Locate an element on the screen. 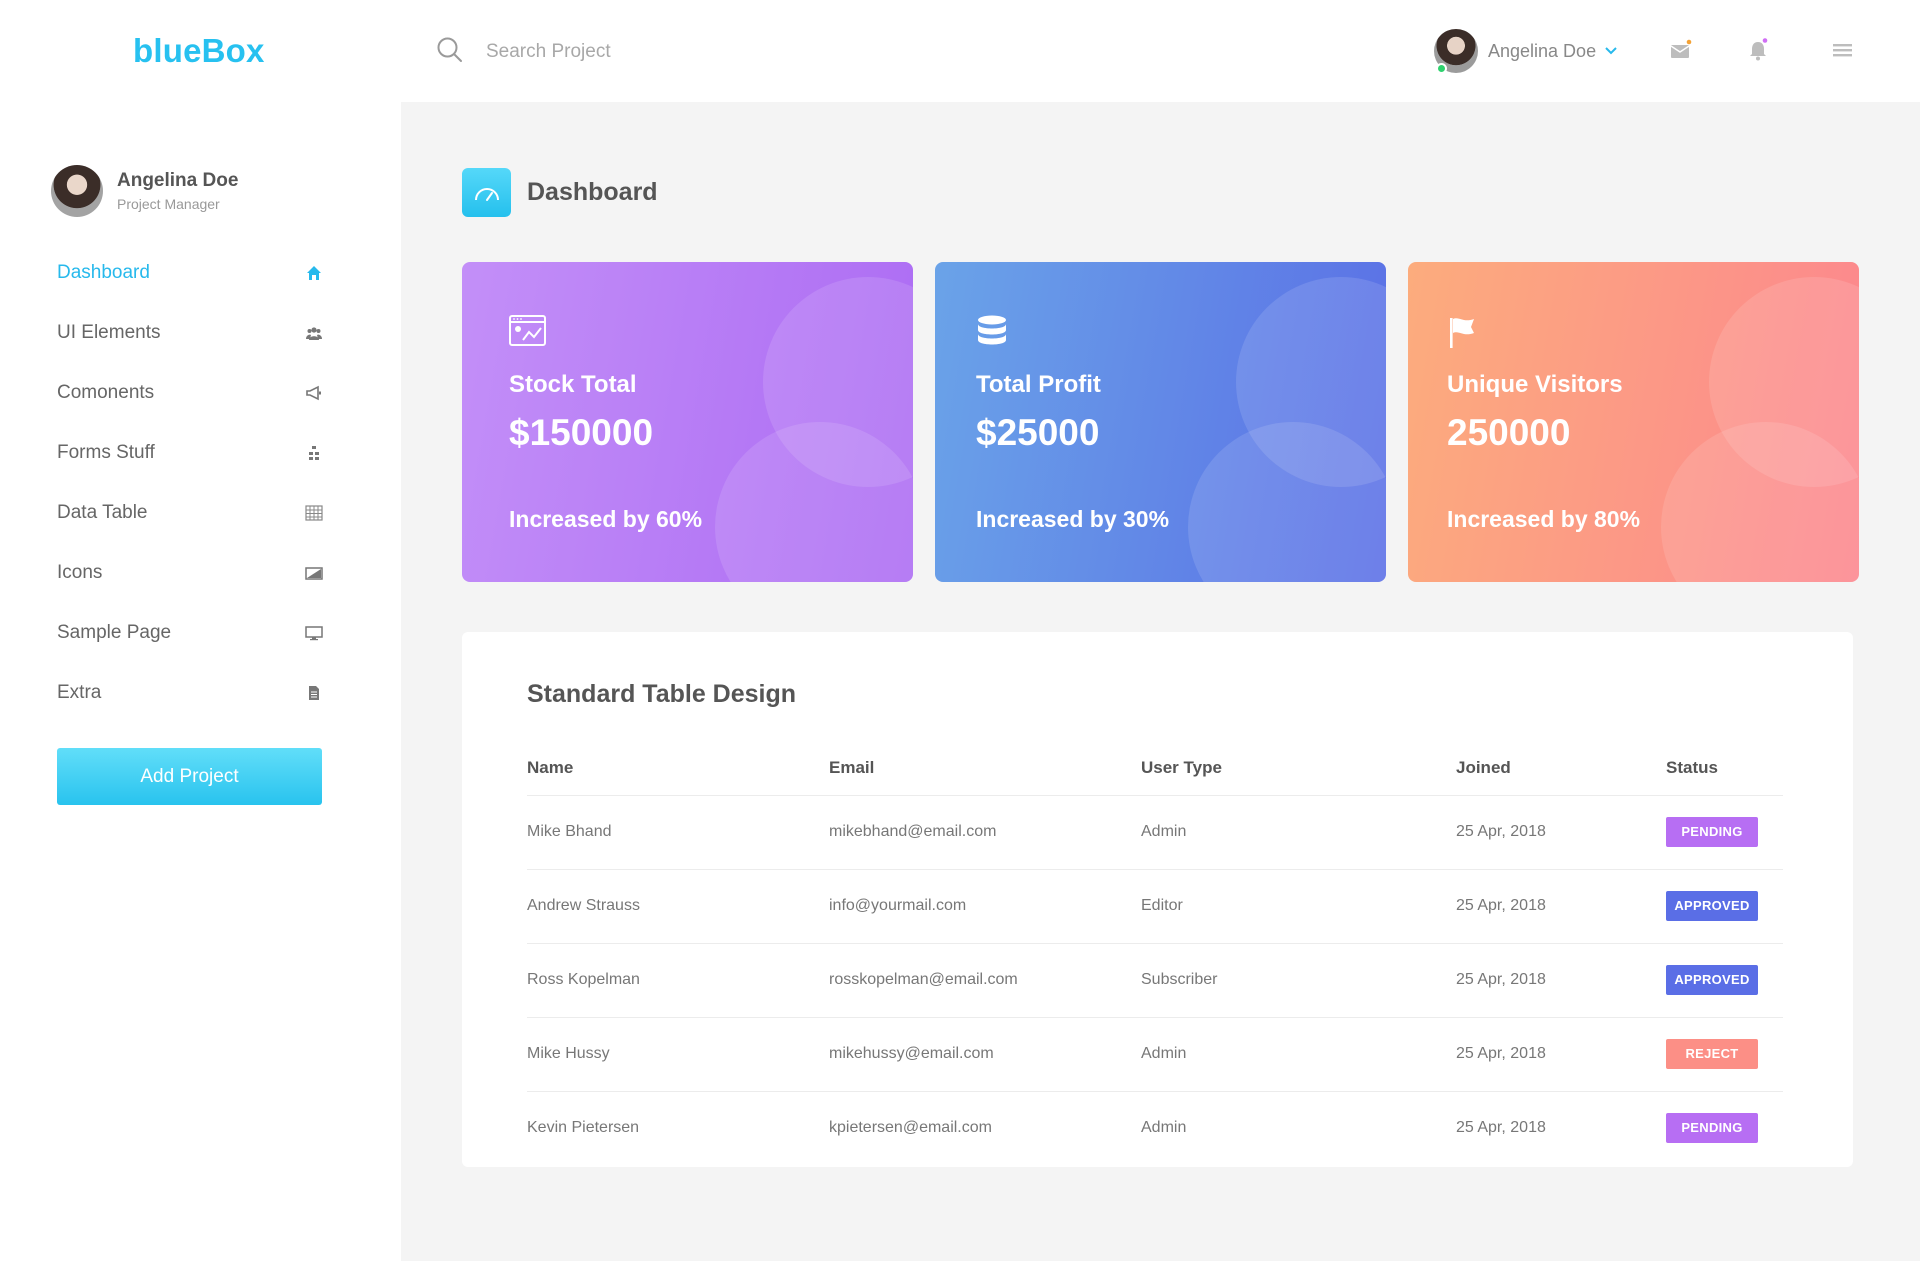 The image size is (1920, 1261). avatar is located at coordinates (1456, 51).